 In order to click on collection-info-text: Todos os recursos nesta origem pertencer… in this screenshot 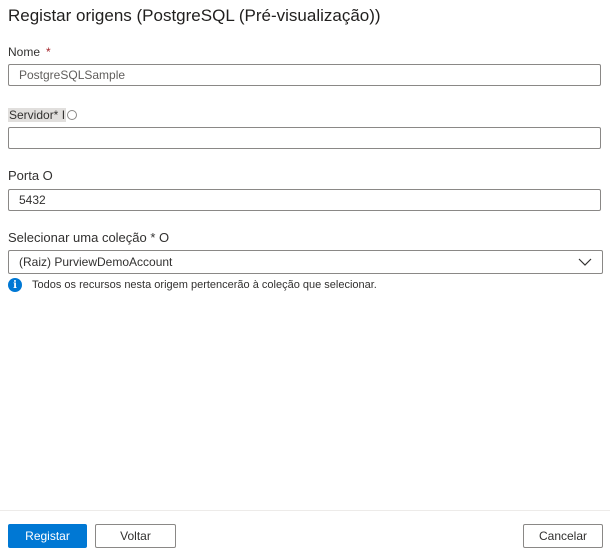, I will do `click(204, 285)`.